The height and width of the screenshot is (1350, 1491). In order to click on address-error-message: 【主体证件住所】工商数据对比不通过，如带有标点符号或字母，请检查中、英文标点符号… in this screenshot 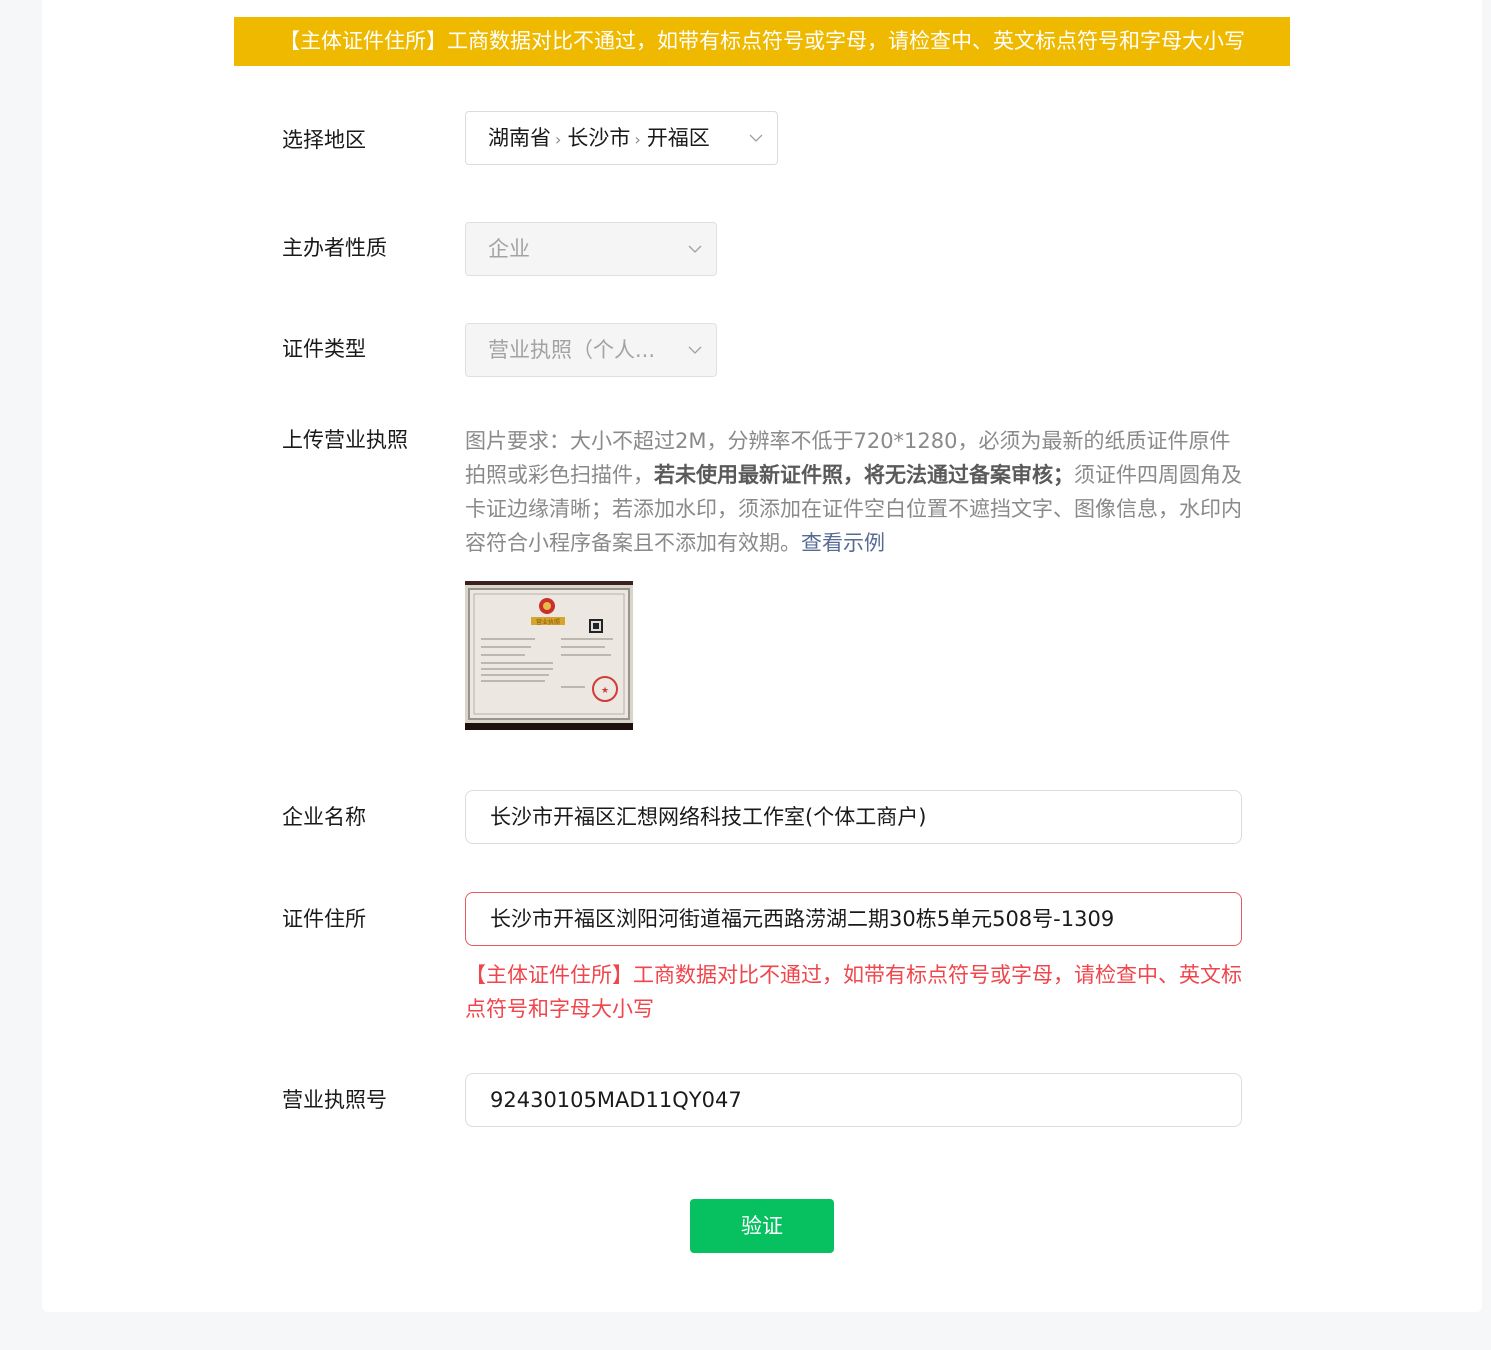, I will do `click(853, 992)`.